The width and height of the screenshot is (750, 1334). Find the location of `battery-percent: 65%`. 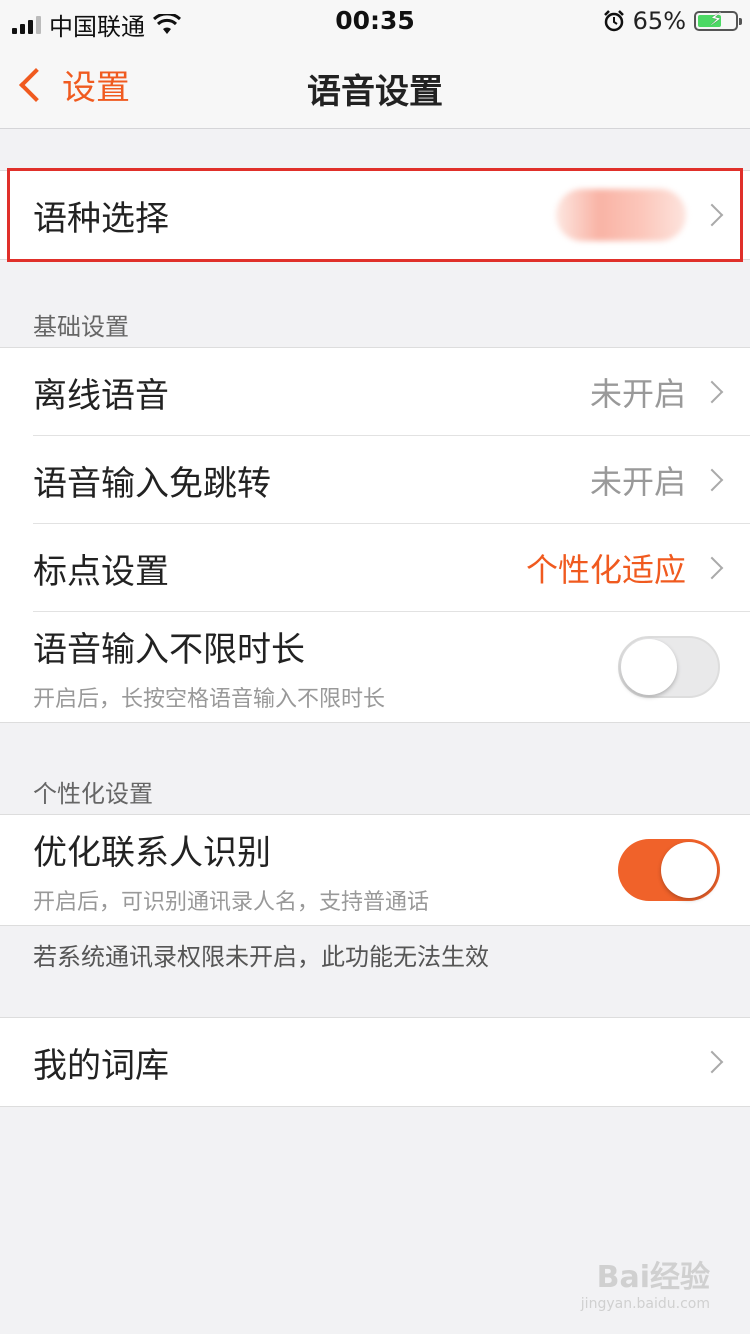

battery-percent: 65% is located at coordinates (659, 21).